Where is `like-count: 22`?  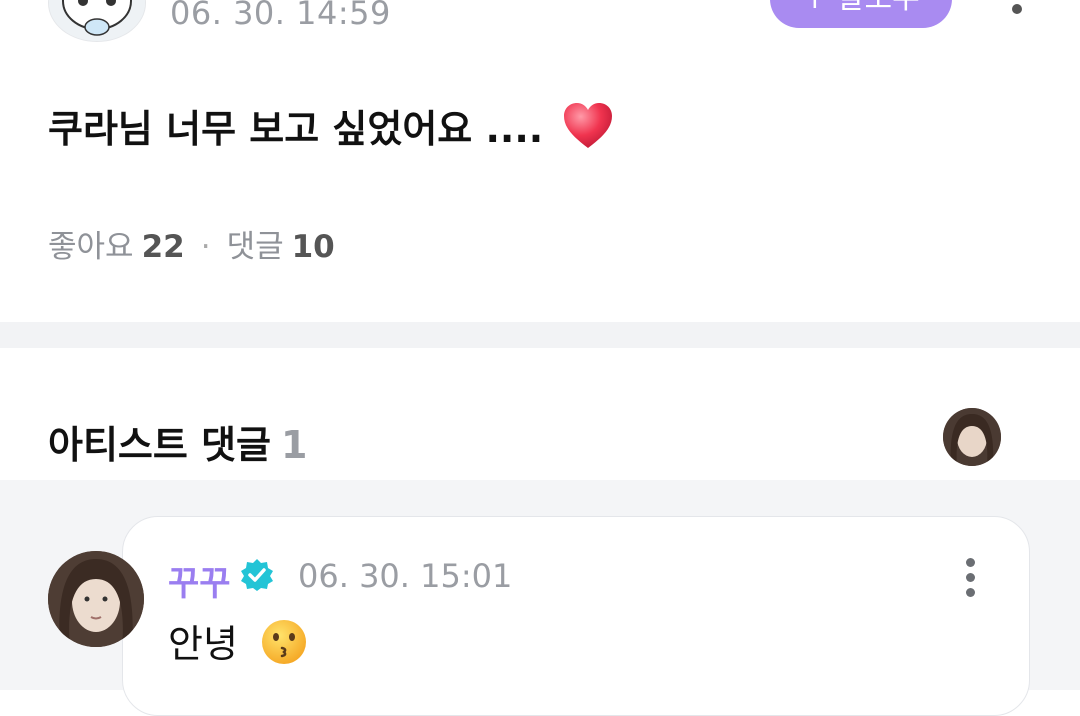 like-count: 22 is located at coordinates (163, 247).